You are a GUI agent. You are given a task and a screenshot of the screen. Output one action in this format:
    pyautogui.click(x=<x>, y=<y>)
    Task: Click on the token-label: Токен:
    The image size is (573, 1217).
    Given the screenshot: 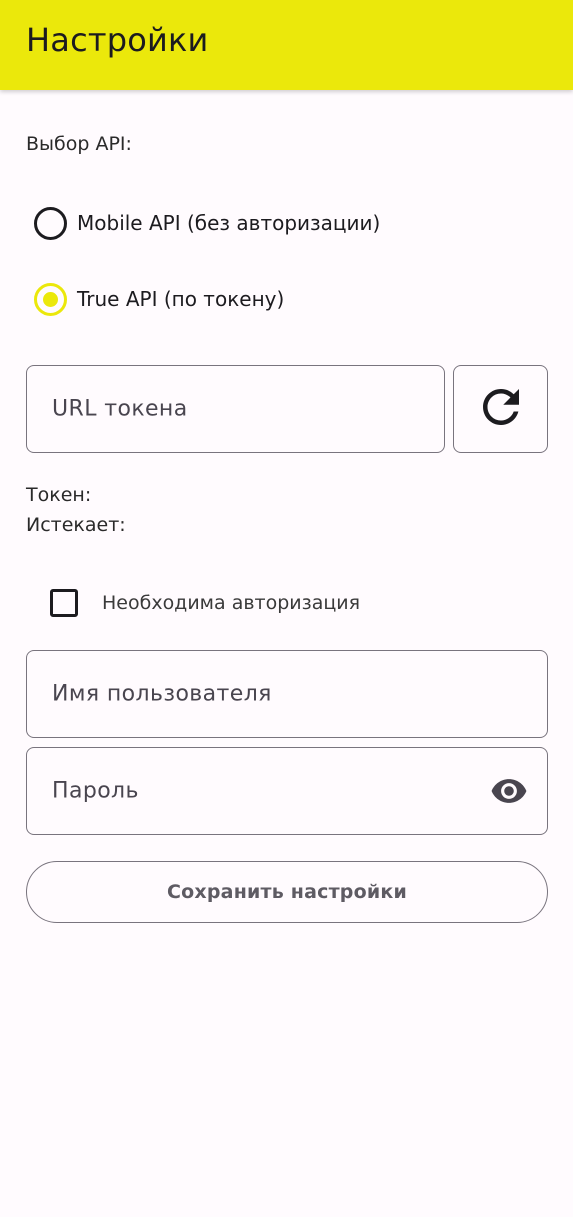 What is the action you would take?
    pyautogui.click(x=59, y=495)
    